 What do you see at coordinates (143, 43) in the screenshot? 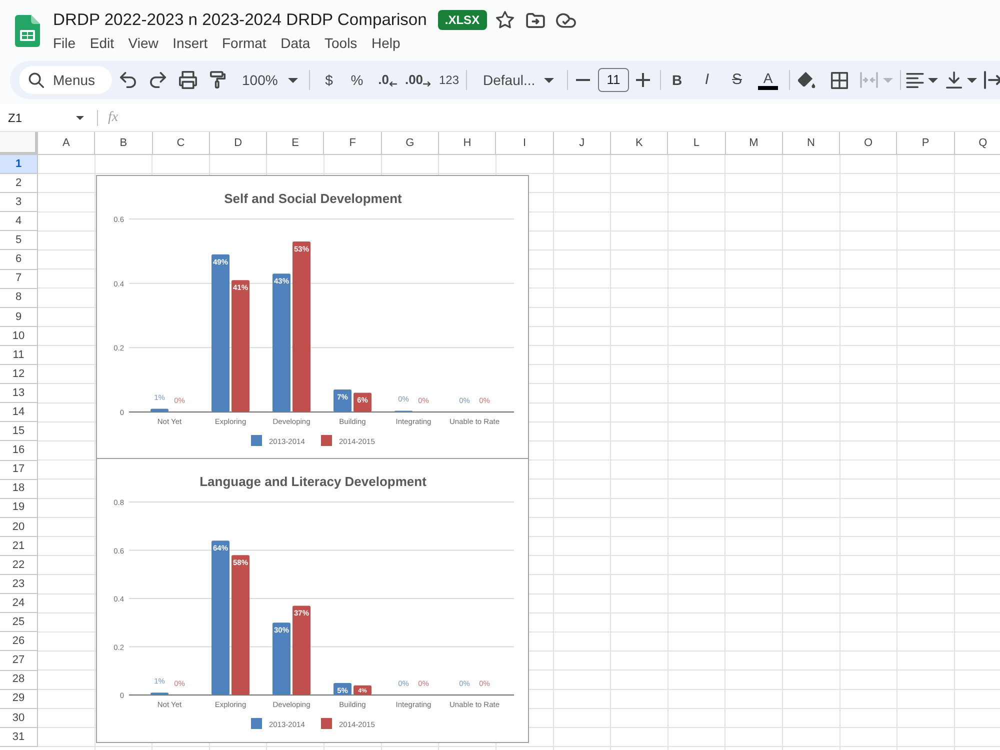
I see `menu-item: View` at bounding box center [143, 43].